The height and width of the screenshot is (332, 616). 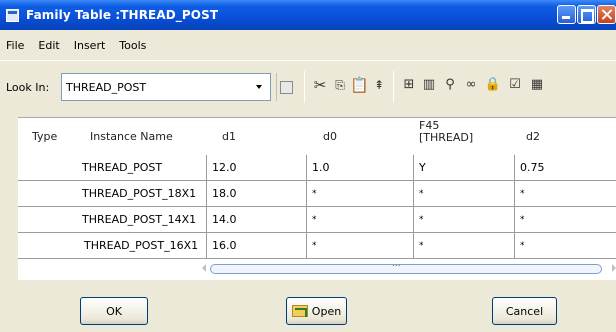 I want to click on hierarchy-icon: ⊞, so click(x=409, y=85).